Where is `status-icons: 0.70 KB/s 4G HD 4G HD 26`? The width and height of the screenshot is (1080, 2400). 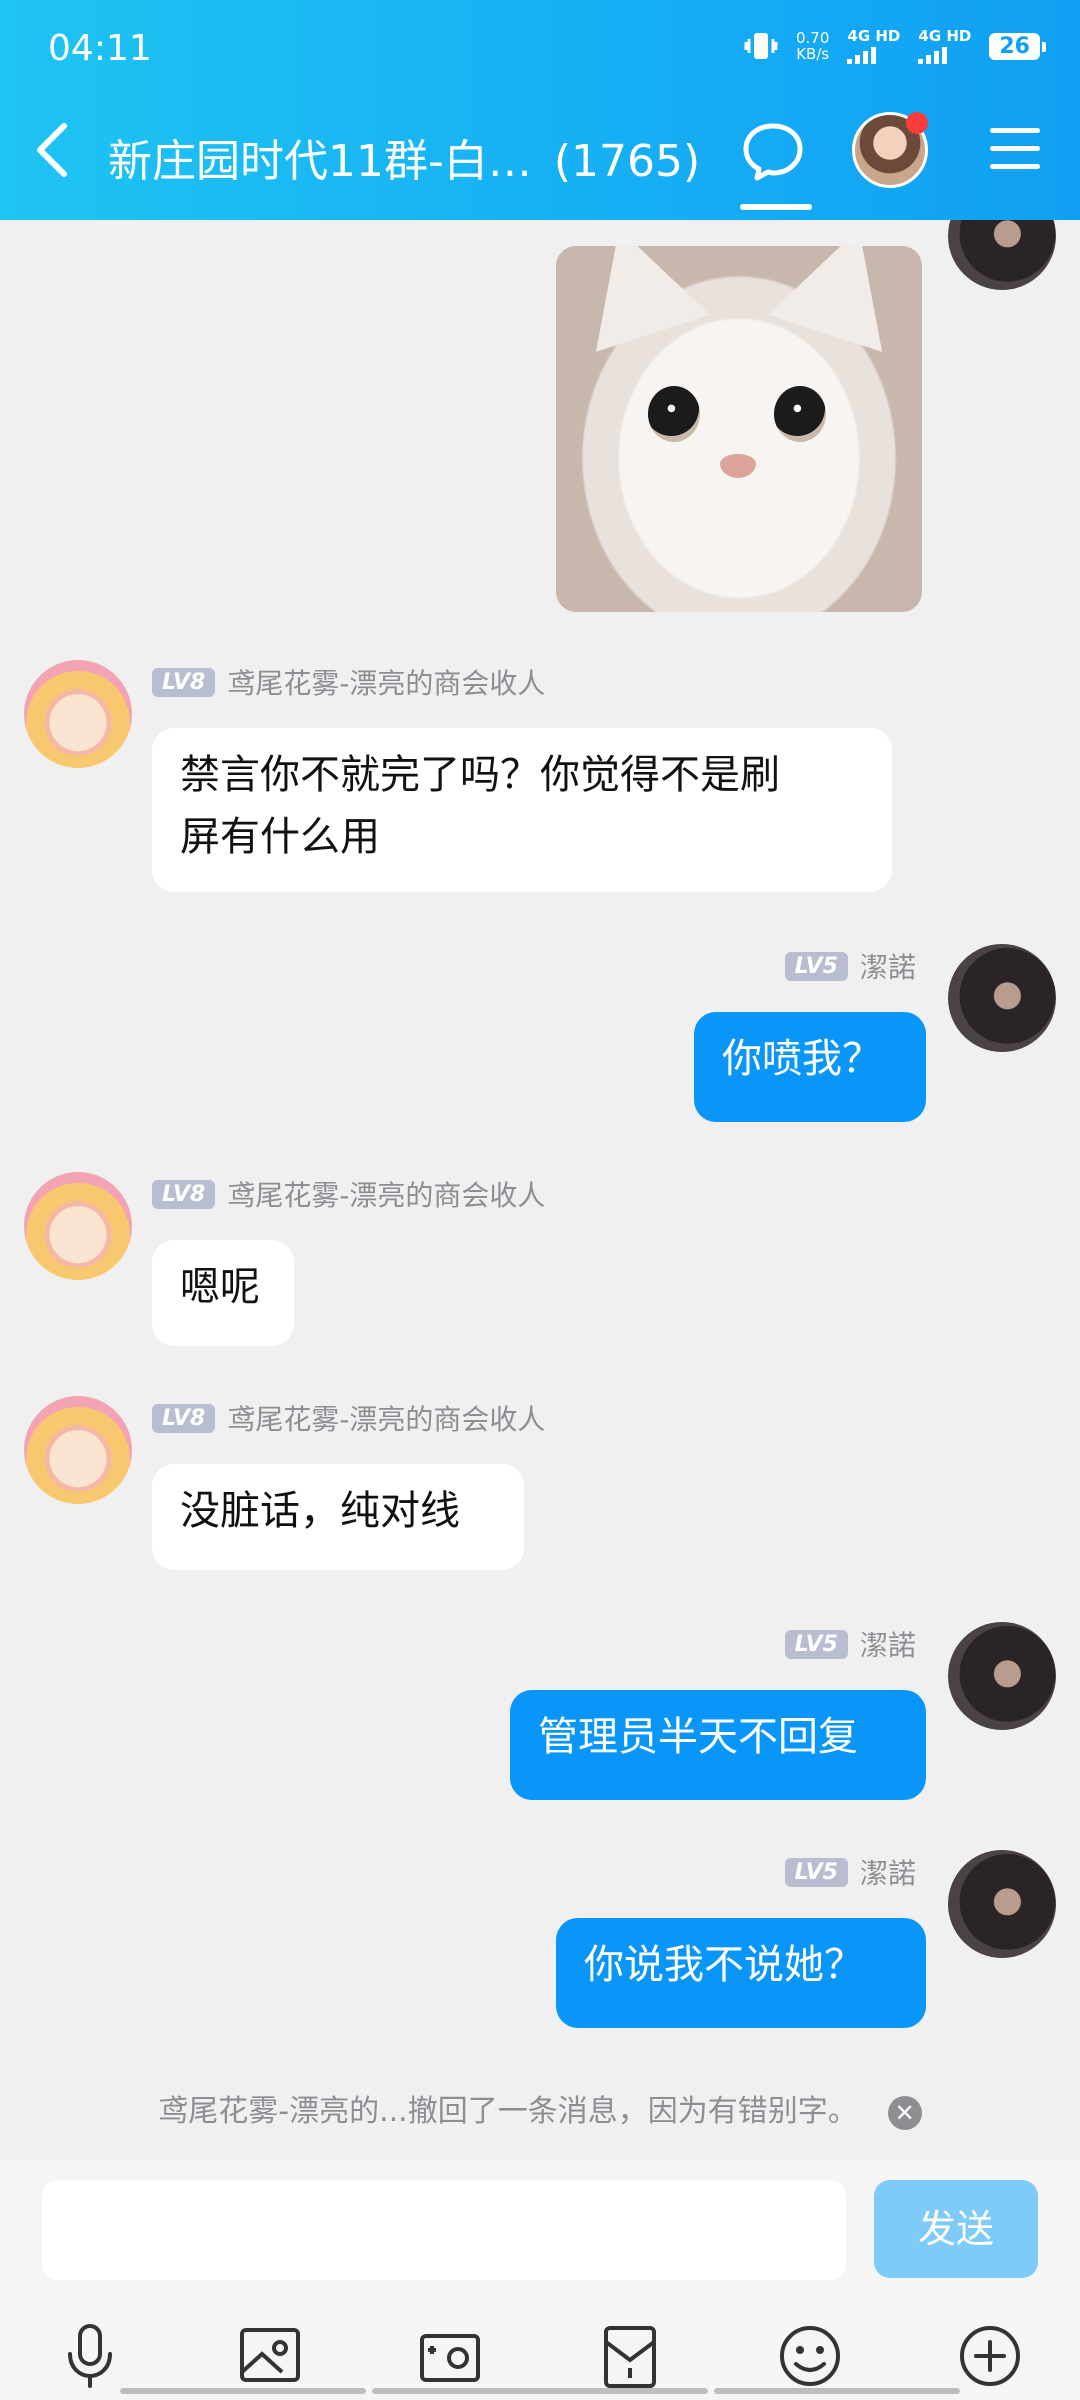 status-icons: 0.70 KB/s 4G HD 4G HD 26 is located at coordinates (895, 46).